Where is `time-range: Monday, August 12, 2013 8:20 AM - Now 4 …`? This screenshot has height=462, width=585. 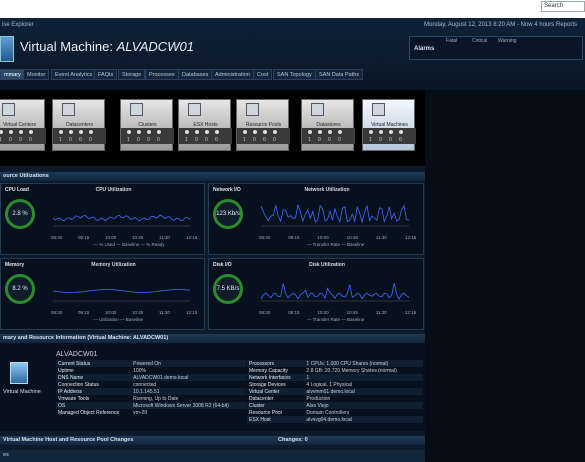 time-range: Monday, August 12, 2013 8:20 AM - Now 4 … is located at coordinates (489, 25).